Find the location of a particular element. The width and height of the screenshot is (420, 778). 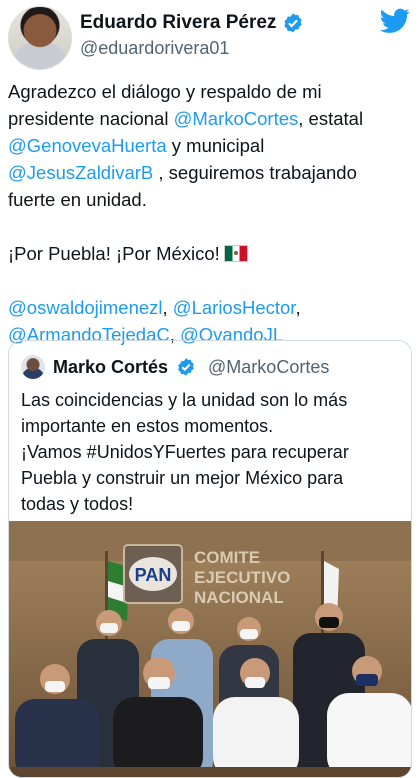

tweet-text-segment: y municipal is located at coordinates (215, 145).